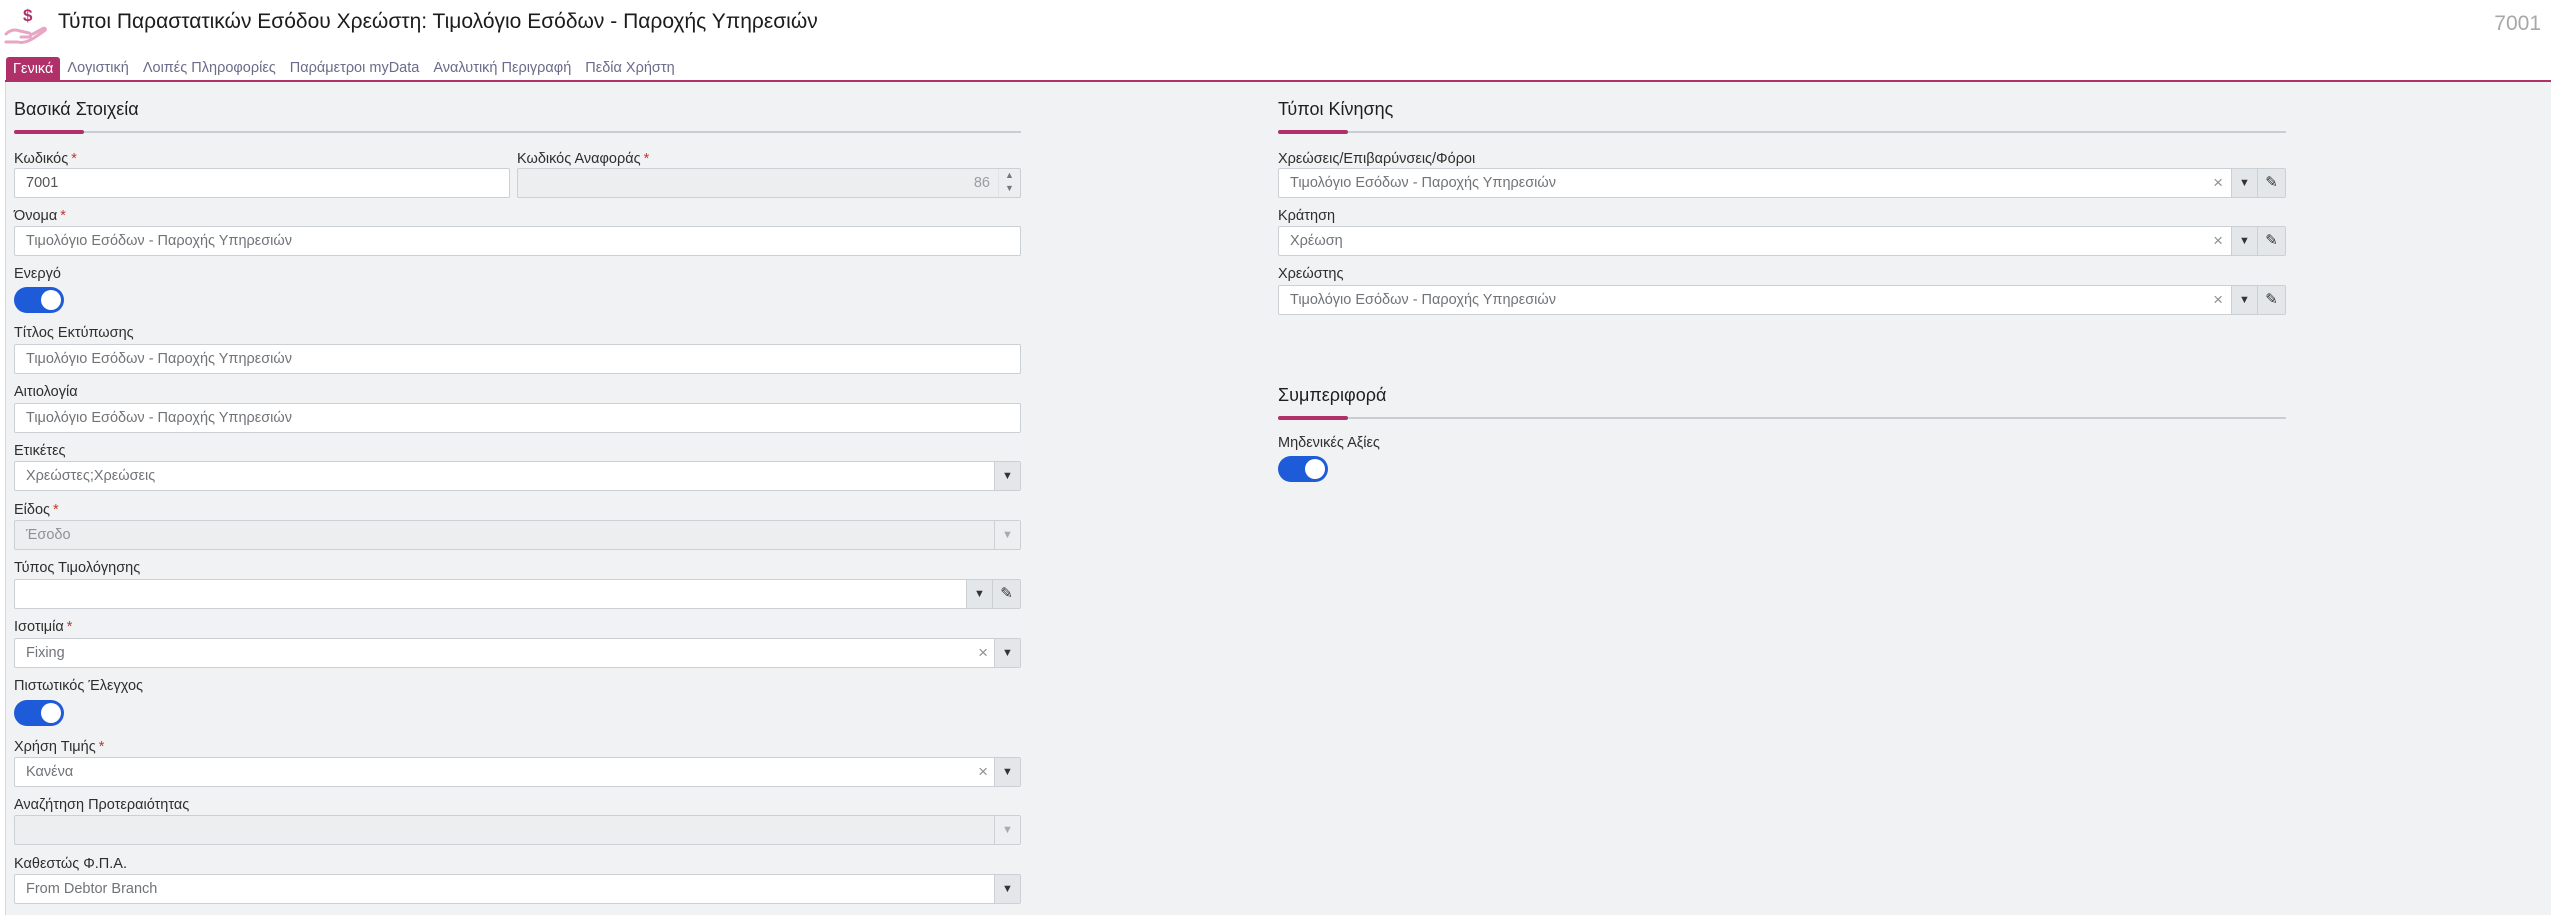 Image resolution: width=2551 pixels, height=915 pixels. What do you see at coordinates (78, 686) in the screenshot?
I see `credit-check-label: Πιστωτικός Έλεγχος` at bounding box center [78, 686].